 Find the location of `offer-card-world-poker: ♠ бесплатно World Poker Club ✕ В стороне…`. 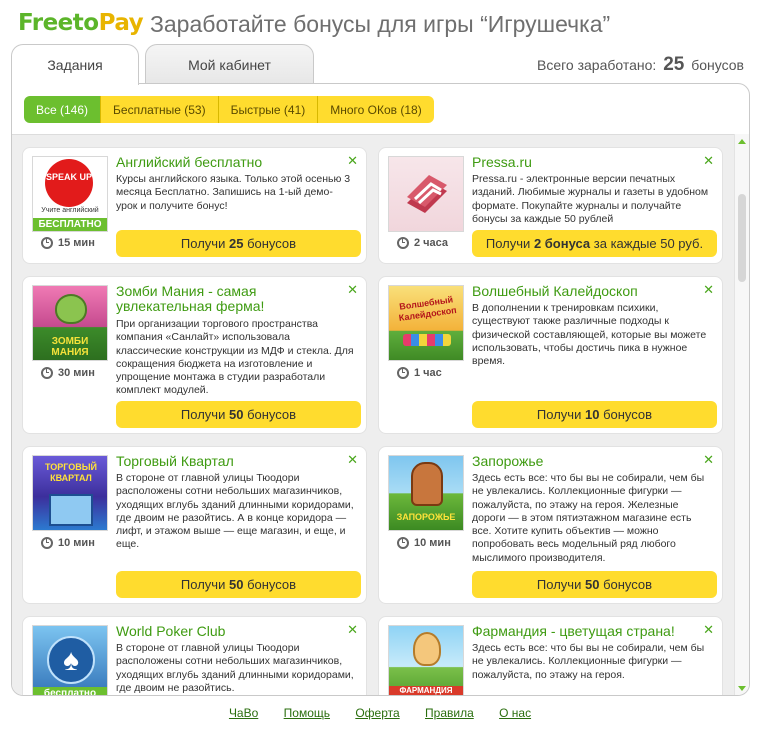

offer-card-world-poker: ♠ бесплатно World Poker Club ✕ В стороне… is located at coordinates (194, 655).